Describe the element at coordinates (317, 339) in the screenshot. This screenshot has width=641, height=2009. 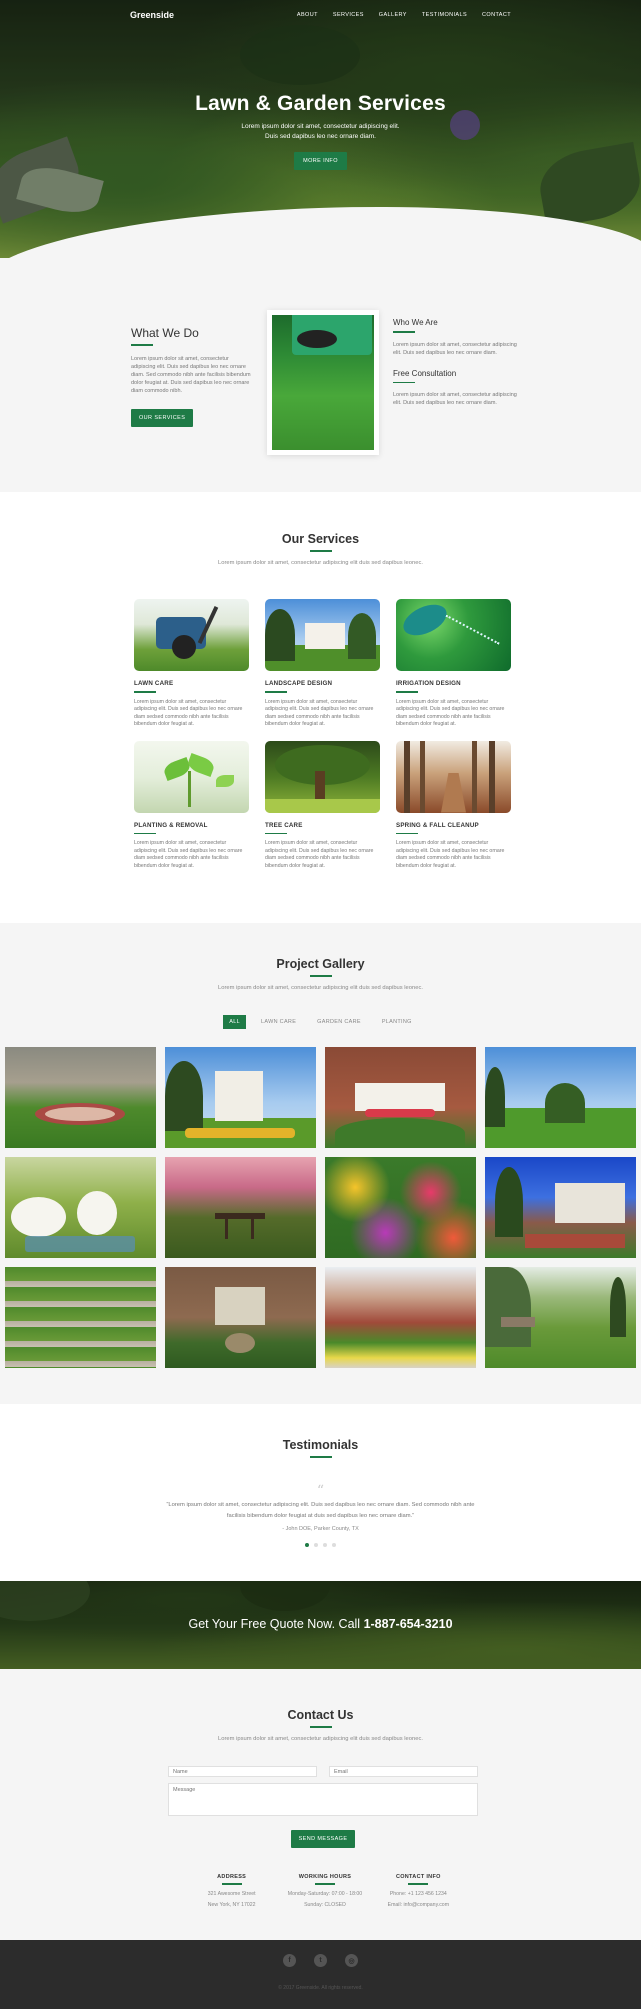
I see `mower-wheel` at that location.